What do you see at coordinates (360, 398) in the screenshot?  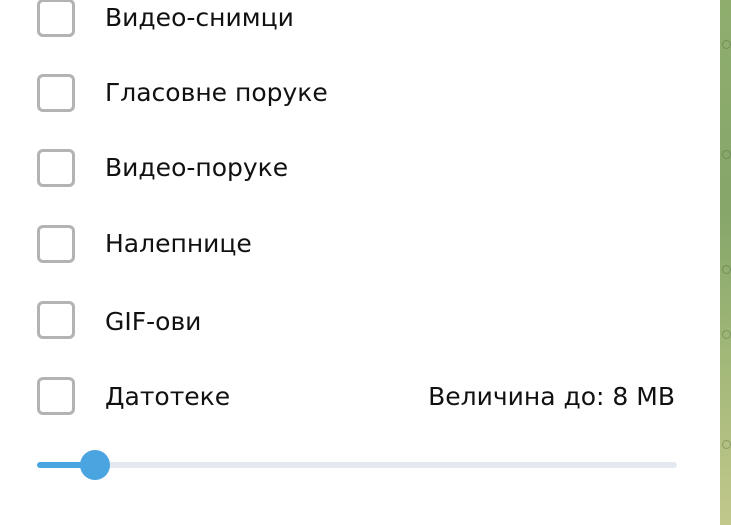 I see `option-row-files: Датотеке Величина до: 8 MB` at bounding box center [360, 398].